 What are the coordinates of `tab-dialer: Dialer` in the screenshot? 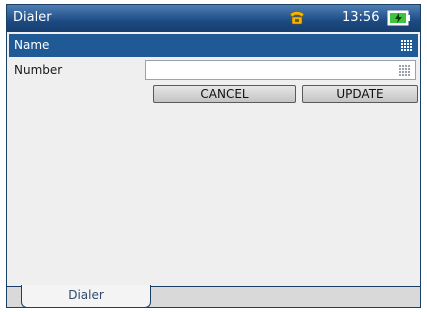 It's located at (86, 296).